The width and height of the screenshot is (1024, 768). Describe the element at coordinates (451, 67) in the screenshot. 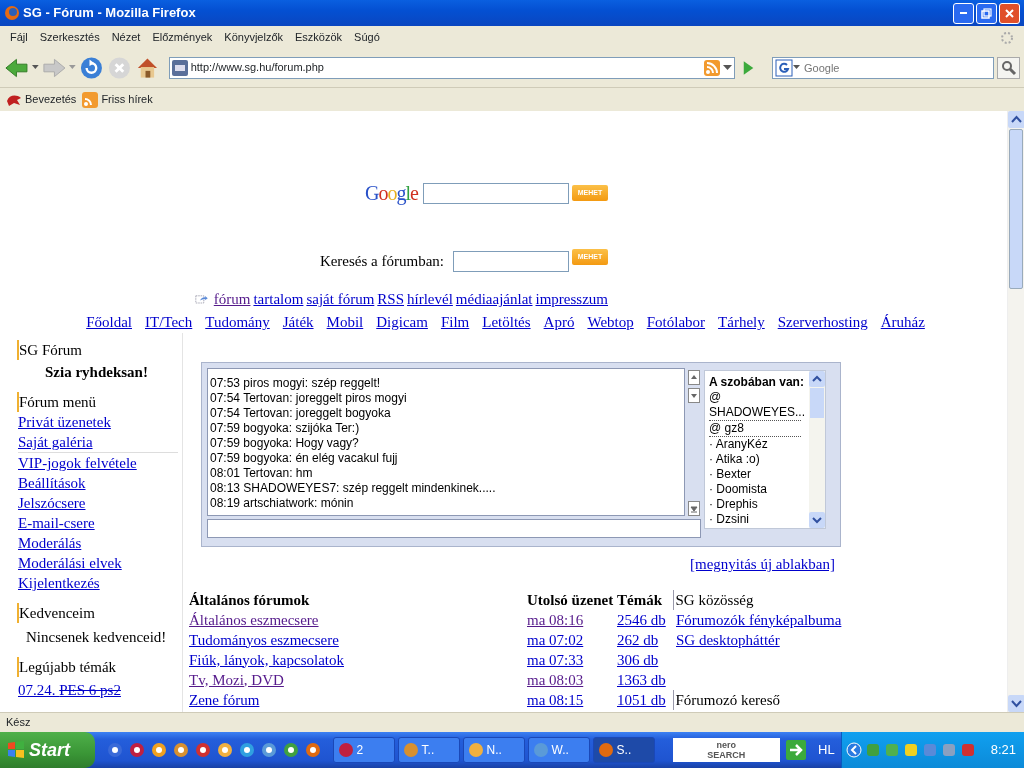

I see `address-bar: http://www.sg.hu/forum.php` at that location.